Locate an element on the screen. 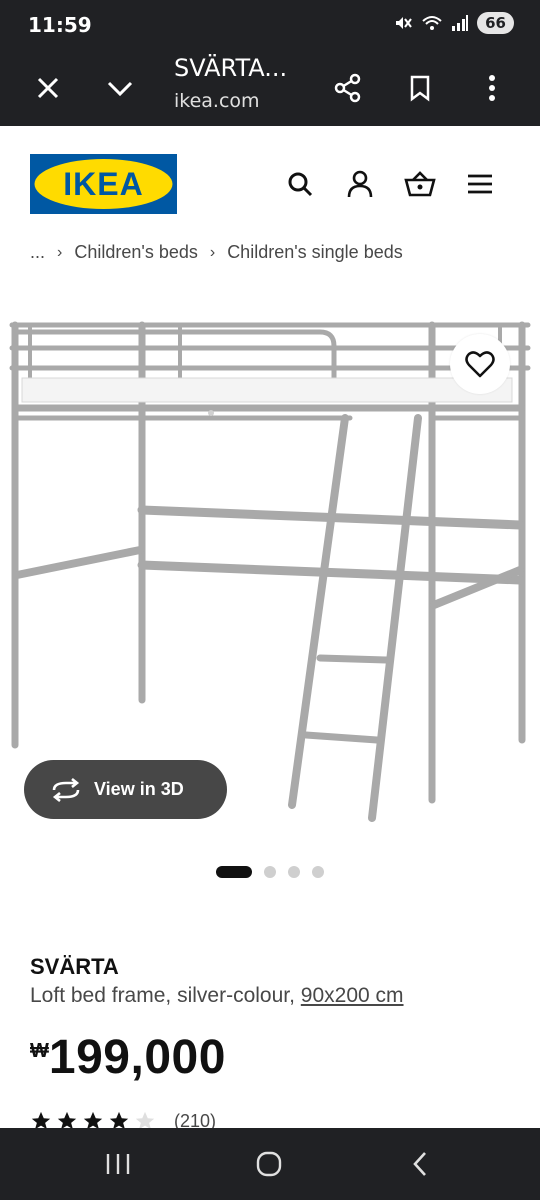 The height and width of the screenshot is (1200, 540). breadcrumb-childrens-beds: Children's beds is located at coordinates (136, 252).